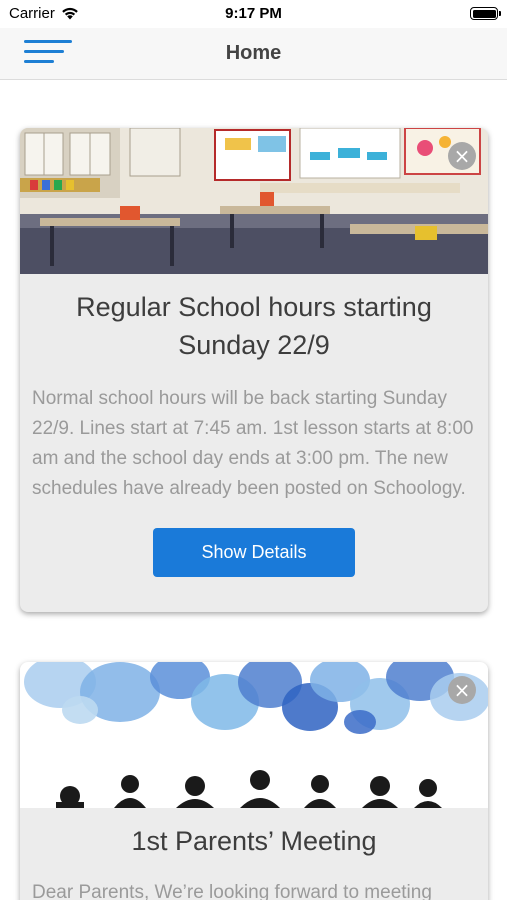  What do you see at coordinates (485, 13) in the screenshot?
I see `battery-icon` at bounding box center [485, 13].